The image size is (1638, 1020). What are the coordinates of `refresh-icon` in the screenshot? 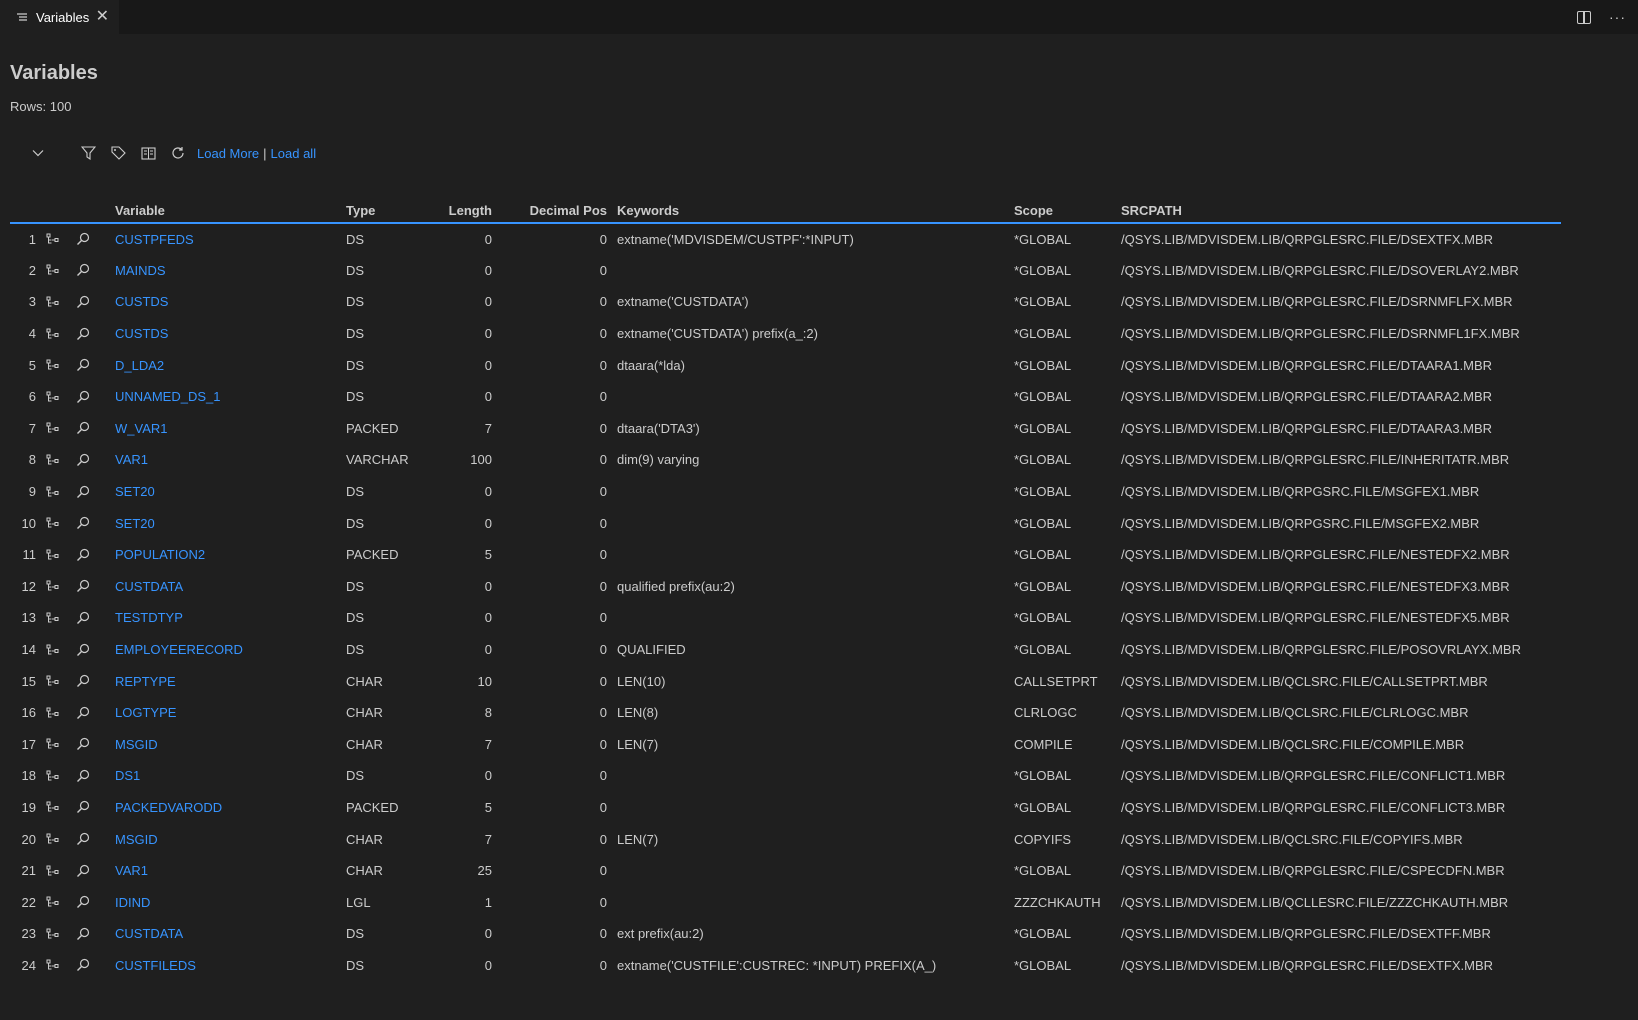 It's located at (178, 153).